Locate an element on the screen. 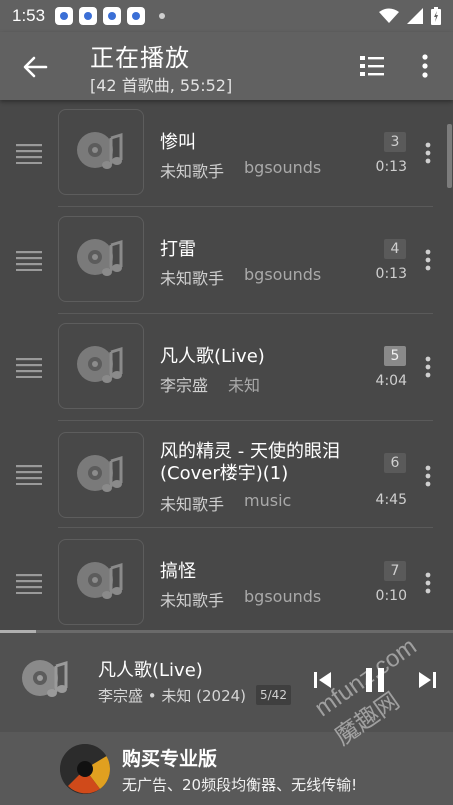 The image size is (453, 805). song-duration: 0:10 is located at coordinates (391, 596).